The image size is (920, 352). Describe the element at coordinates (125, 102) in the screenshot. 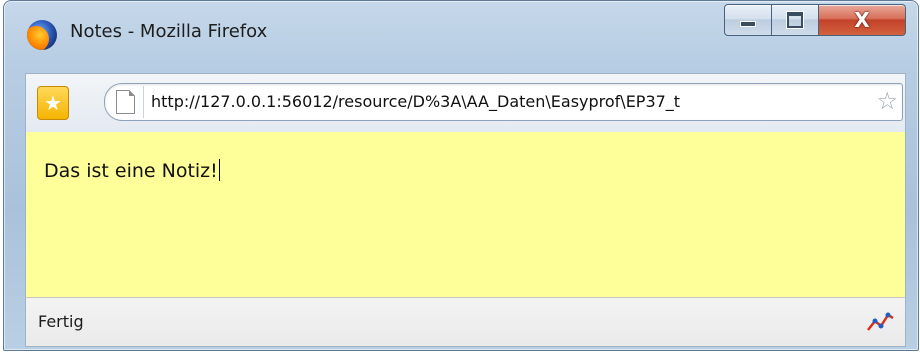

I see `page-icon` at that location.